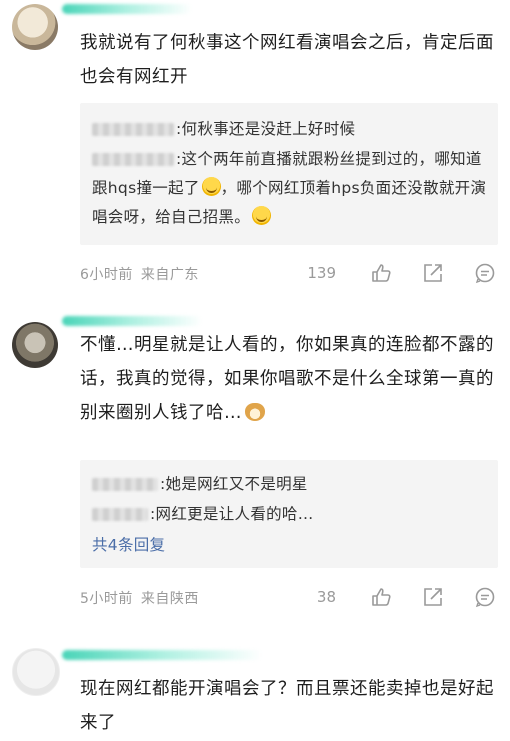  I want to click on comment-time: 6小时前, so click(106, 275).